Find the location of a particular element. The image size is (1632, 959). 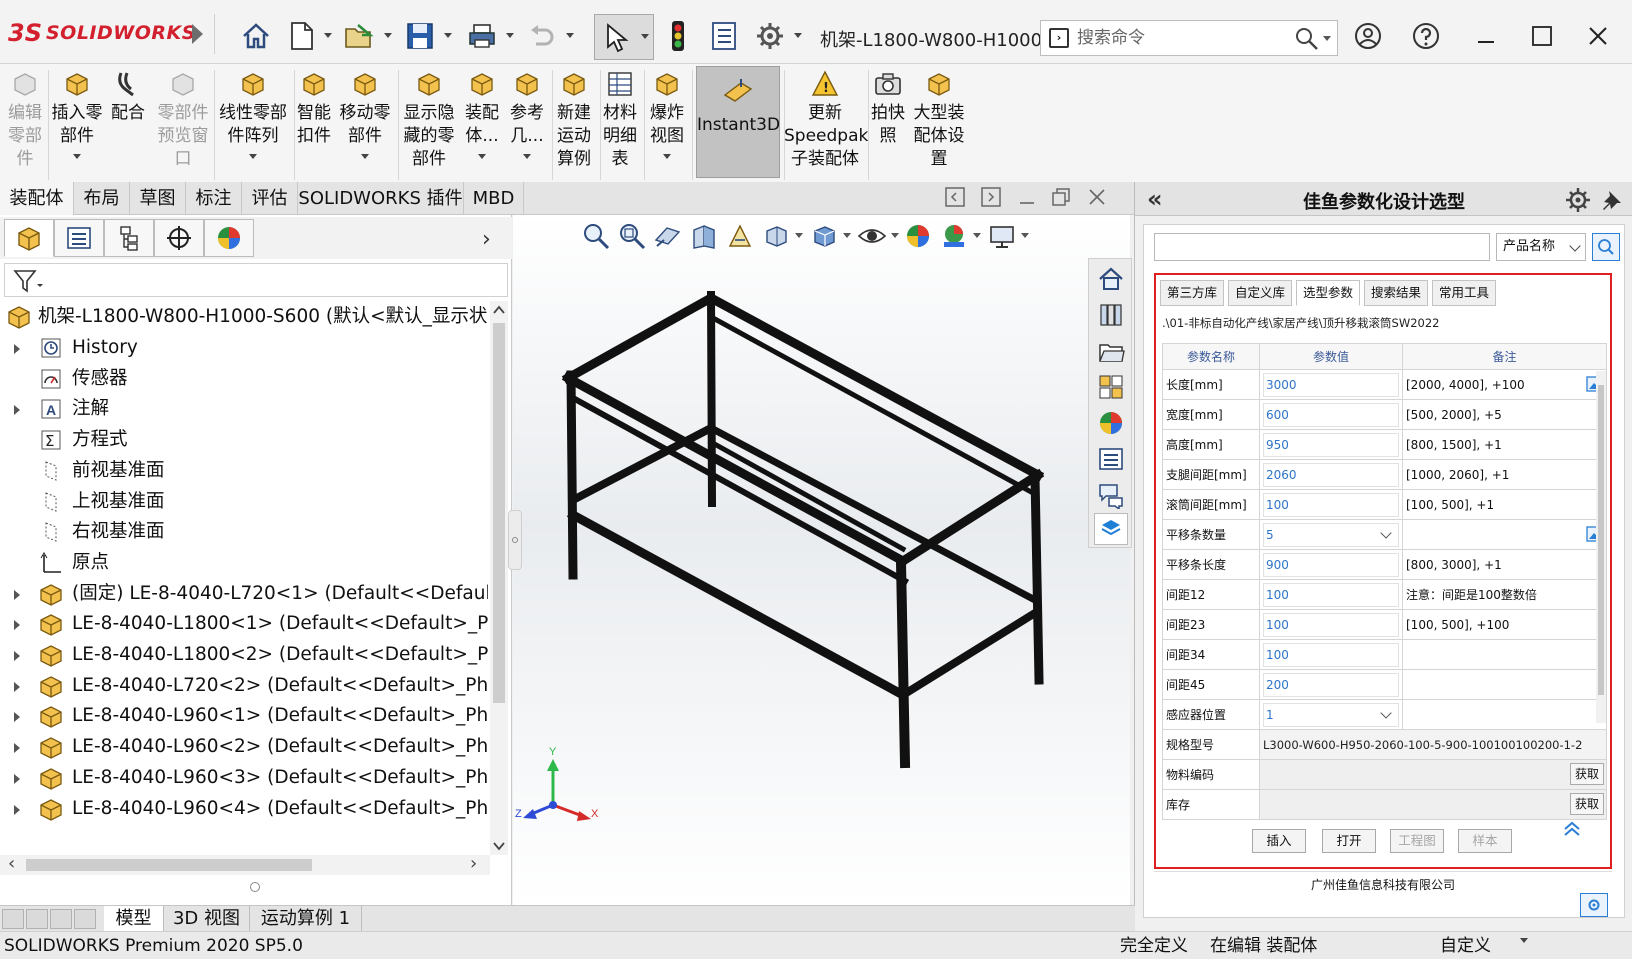

bottom-tab-2: 运动算例 1 is located at coordinates (306, 919).